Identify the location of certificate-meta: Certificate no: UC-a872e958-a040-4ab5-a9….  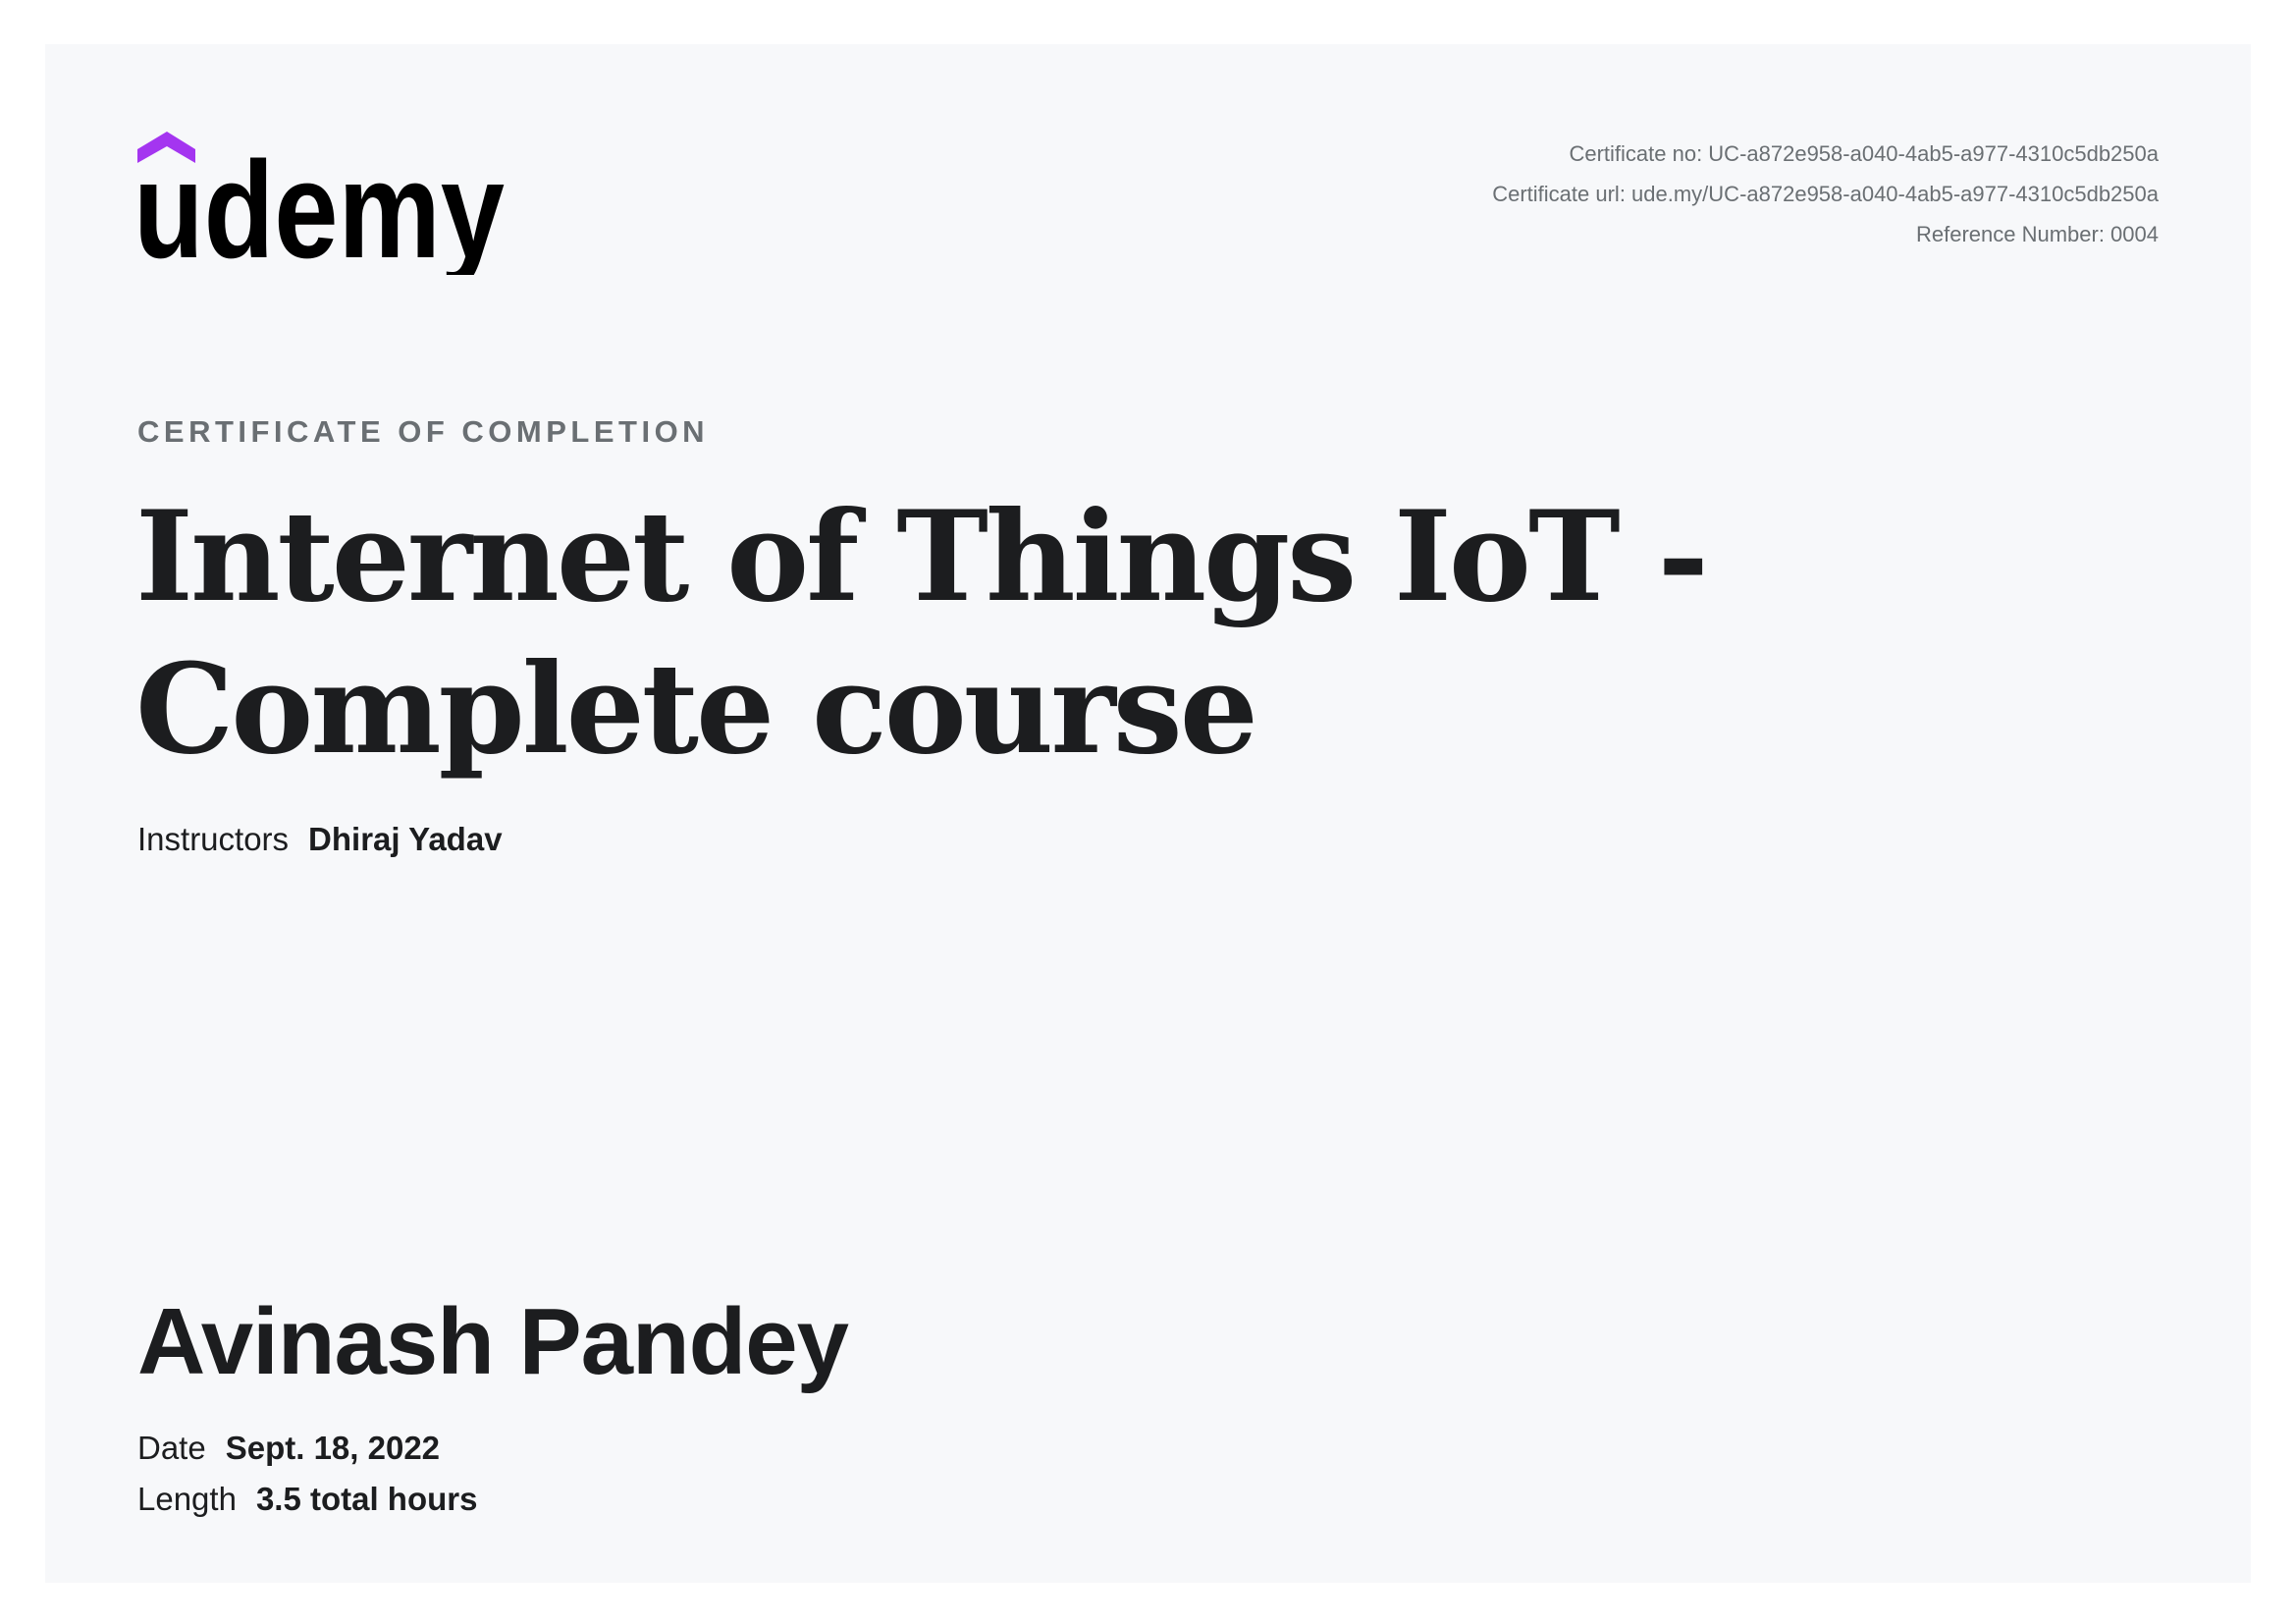
(1826, 194).